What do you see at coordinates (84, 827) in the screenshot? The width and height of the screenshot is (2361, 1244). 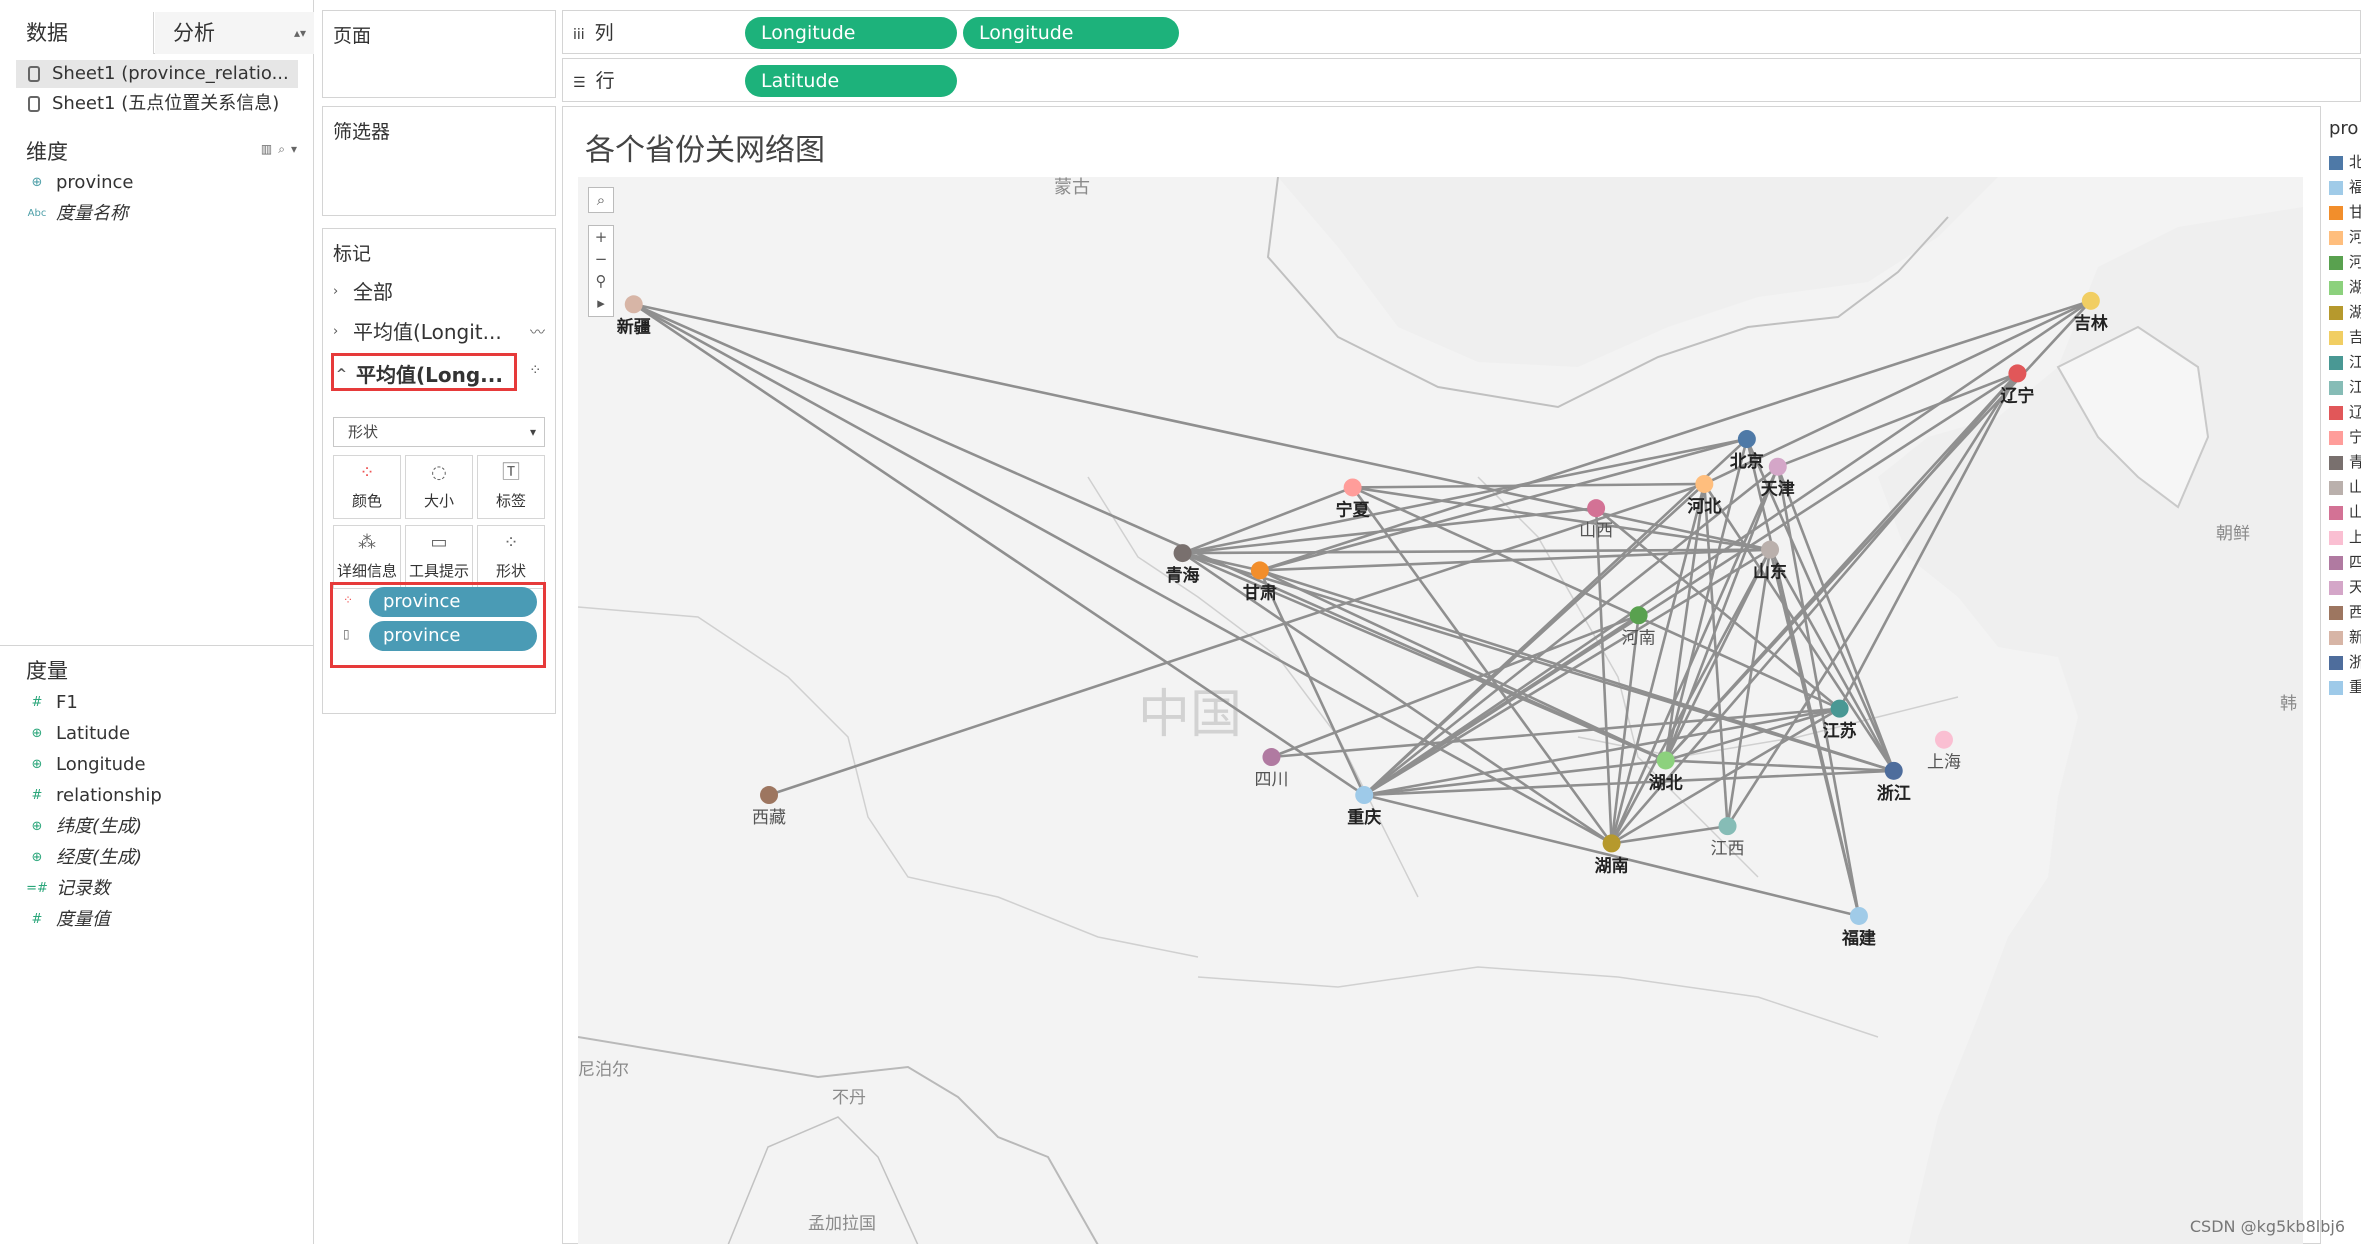 I see `field-generated-latitude: ⊕ 纬度(生成)` at bounding box center [84, 827].